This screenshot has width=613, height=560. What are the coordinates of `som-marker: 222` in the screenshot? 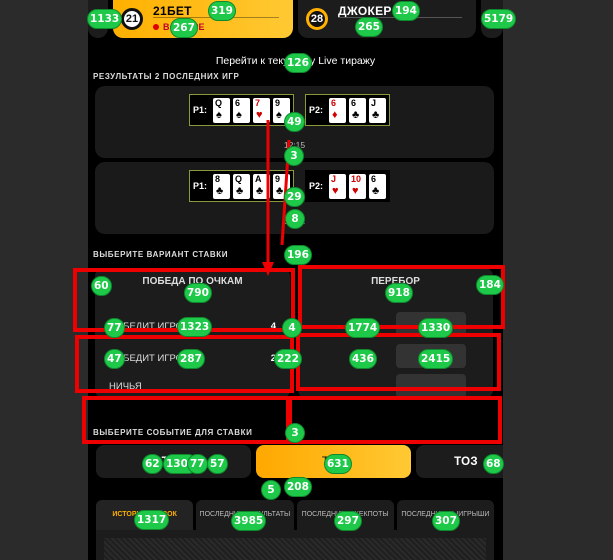 It's located at (288, 359).